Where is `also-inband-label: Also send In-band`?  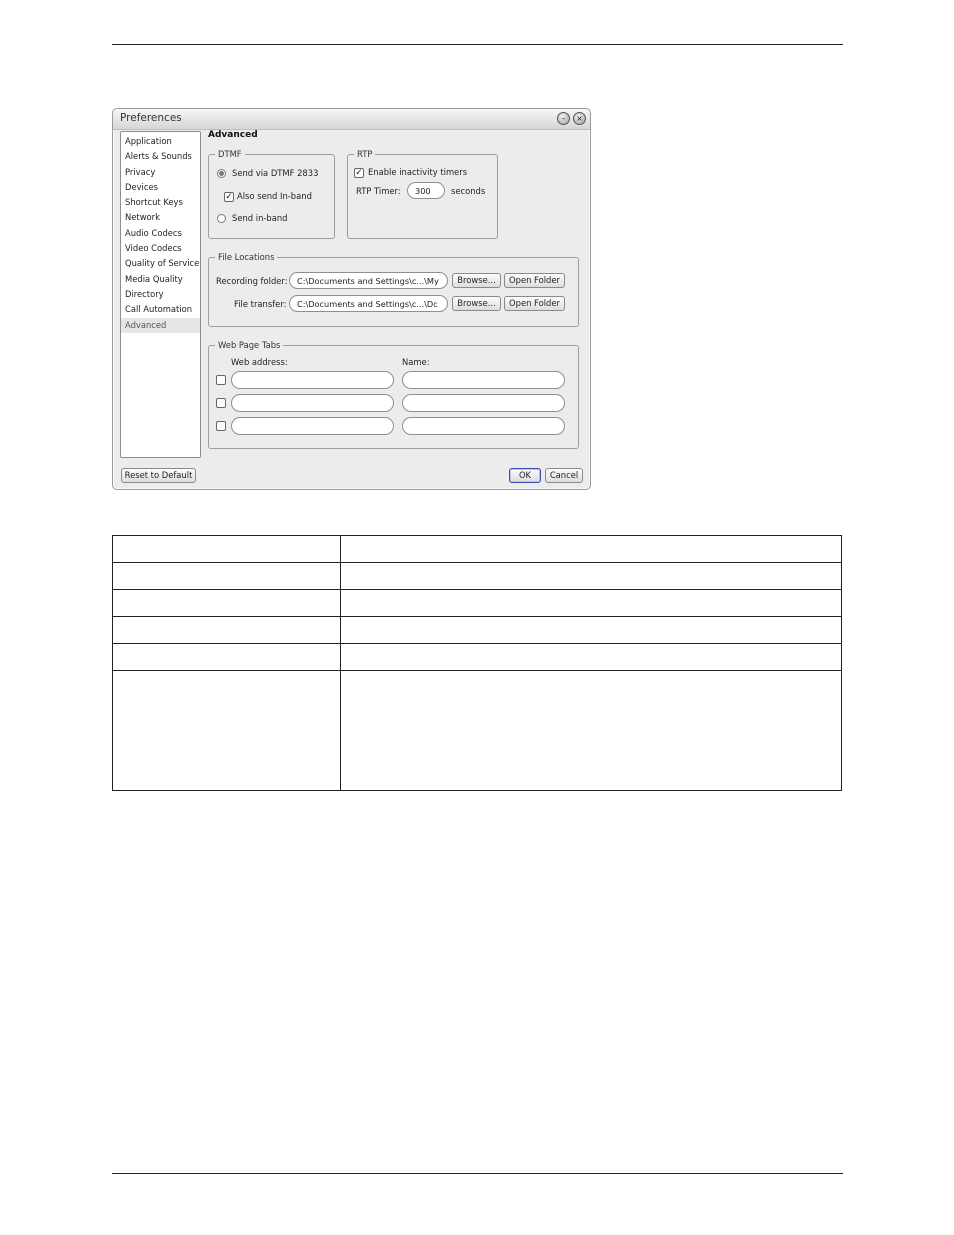 also-inband-label: Also send In-band is located at coordinates (274, 196).